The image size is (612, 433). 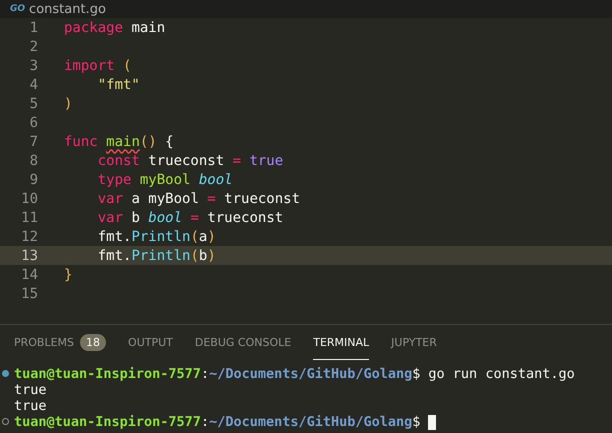 What do you see at coordinates (190, 218) in the screenshot?
I see `code-line: var b bool = trueconst` at bounding box center [190, 218].